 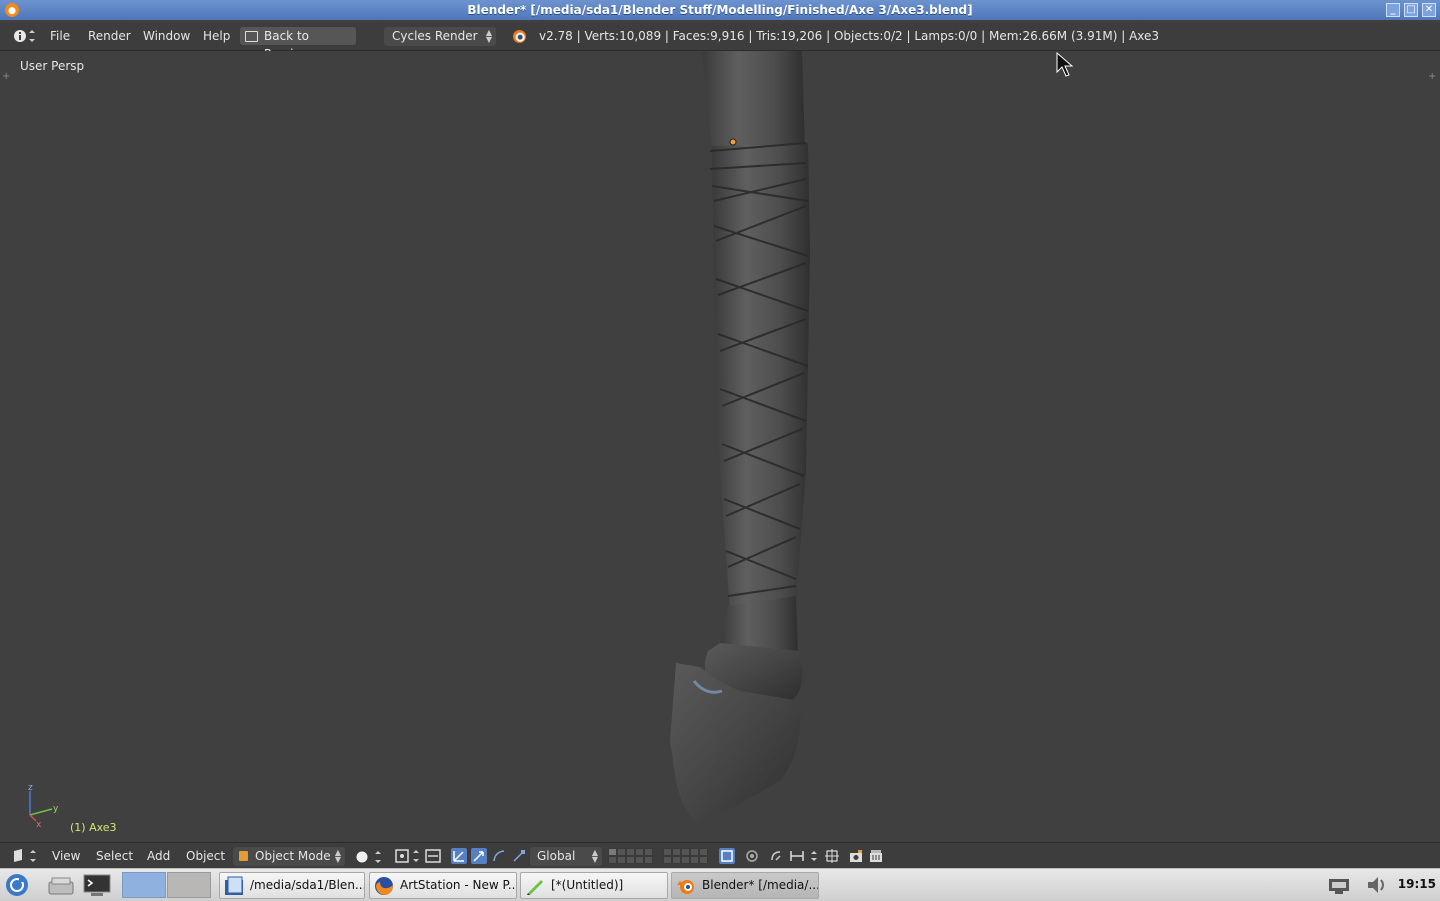 I want to click on menu-select: Select, so click(x=114, y=856).